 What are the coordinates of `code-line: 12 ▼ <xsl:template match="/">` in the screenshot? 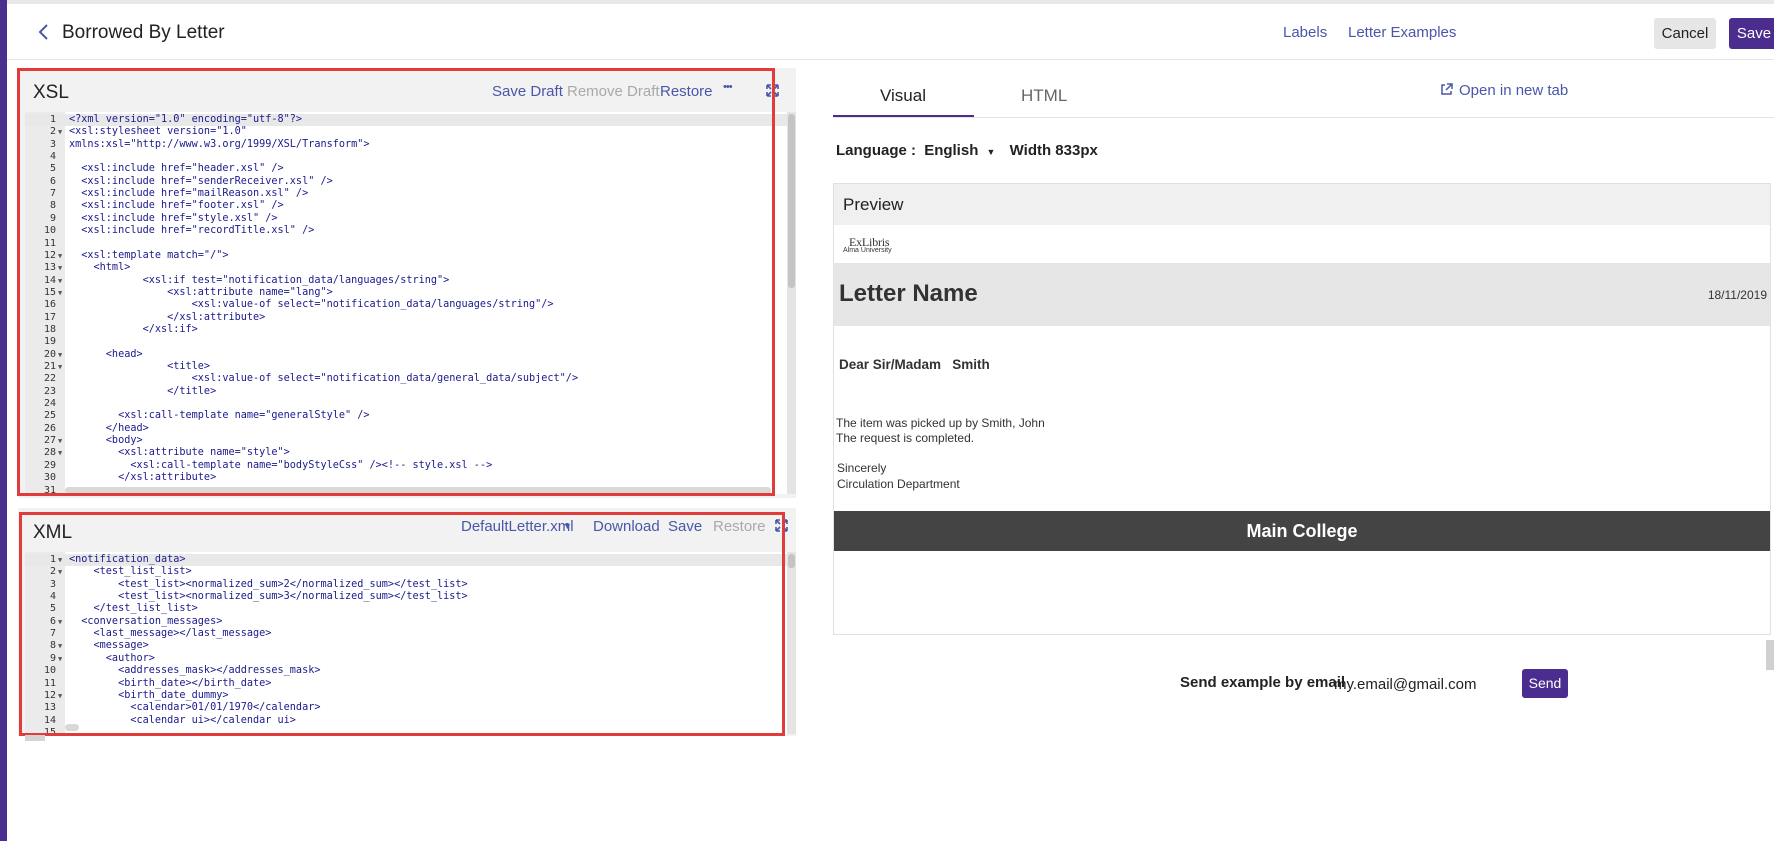 It's located at (406, 256).